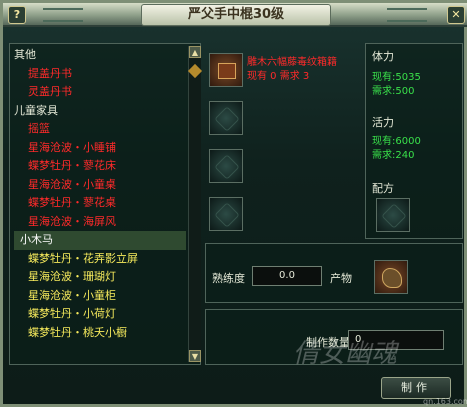 This screenshot has width=467, height=407. Describe the element at coordinates (228, 278) in the screenshot. I see `proficiency-label: 熟练度` at that location.